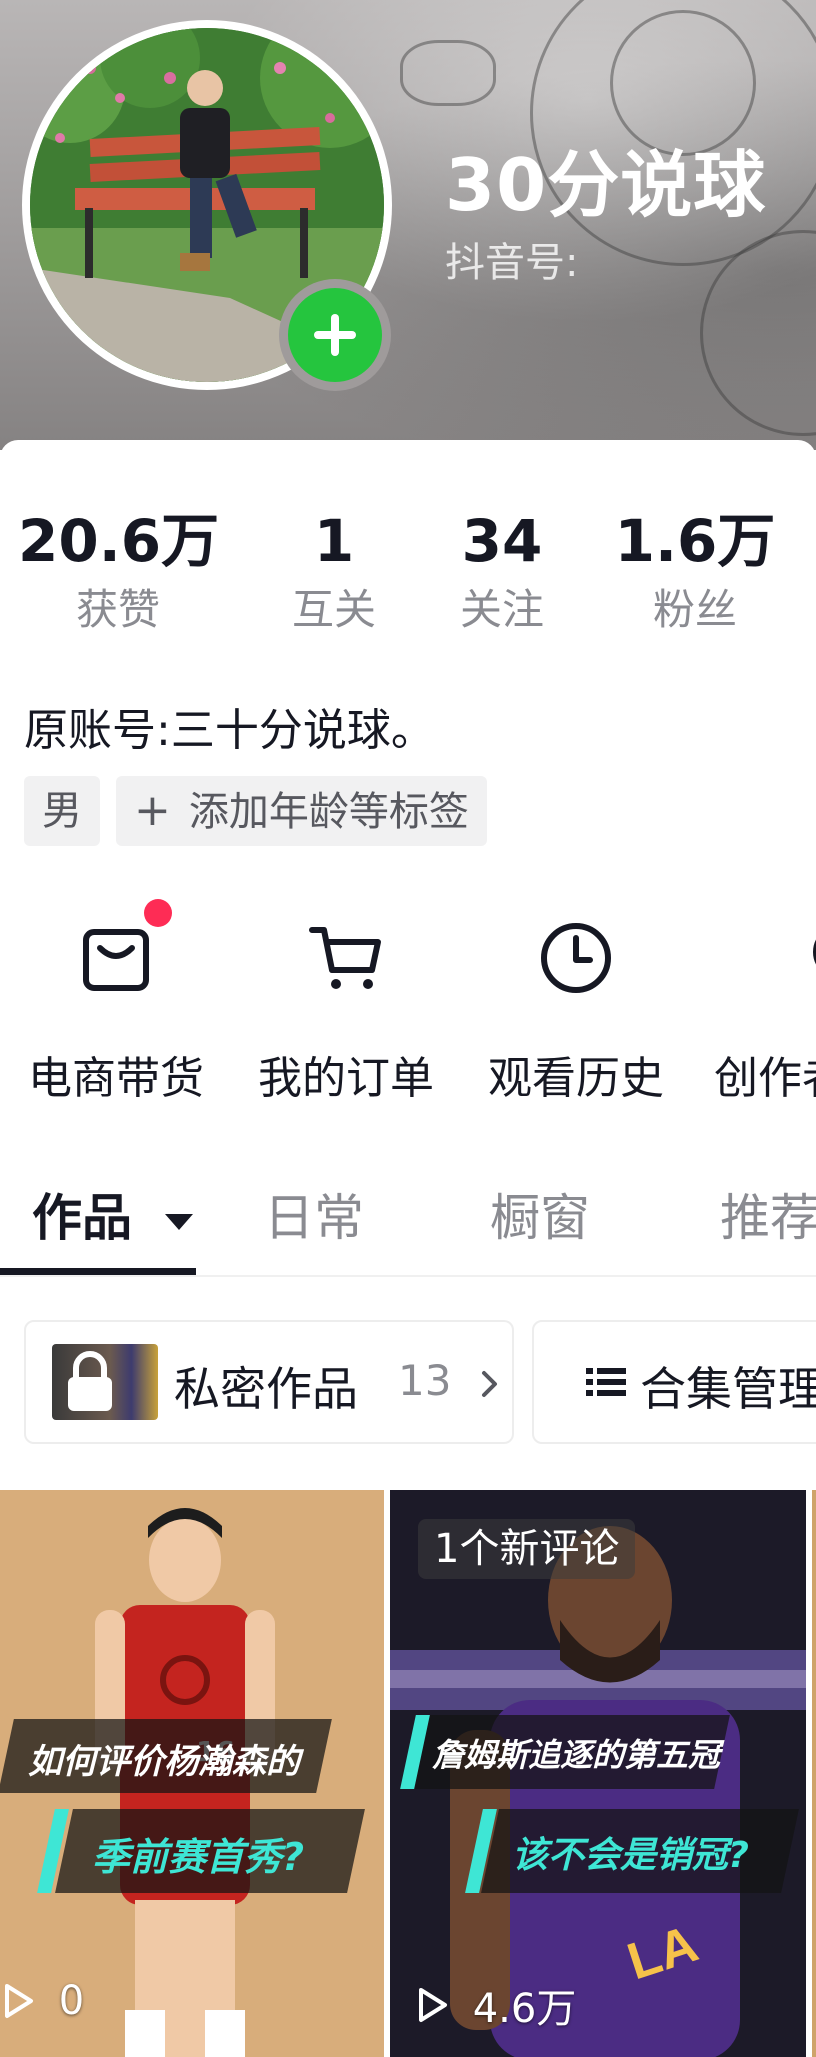  I want to click on private-works-thumbnail, so click(105, 1382).